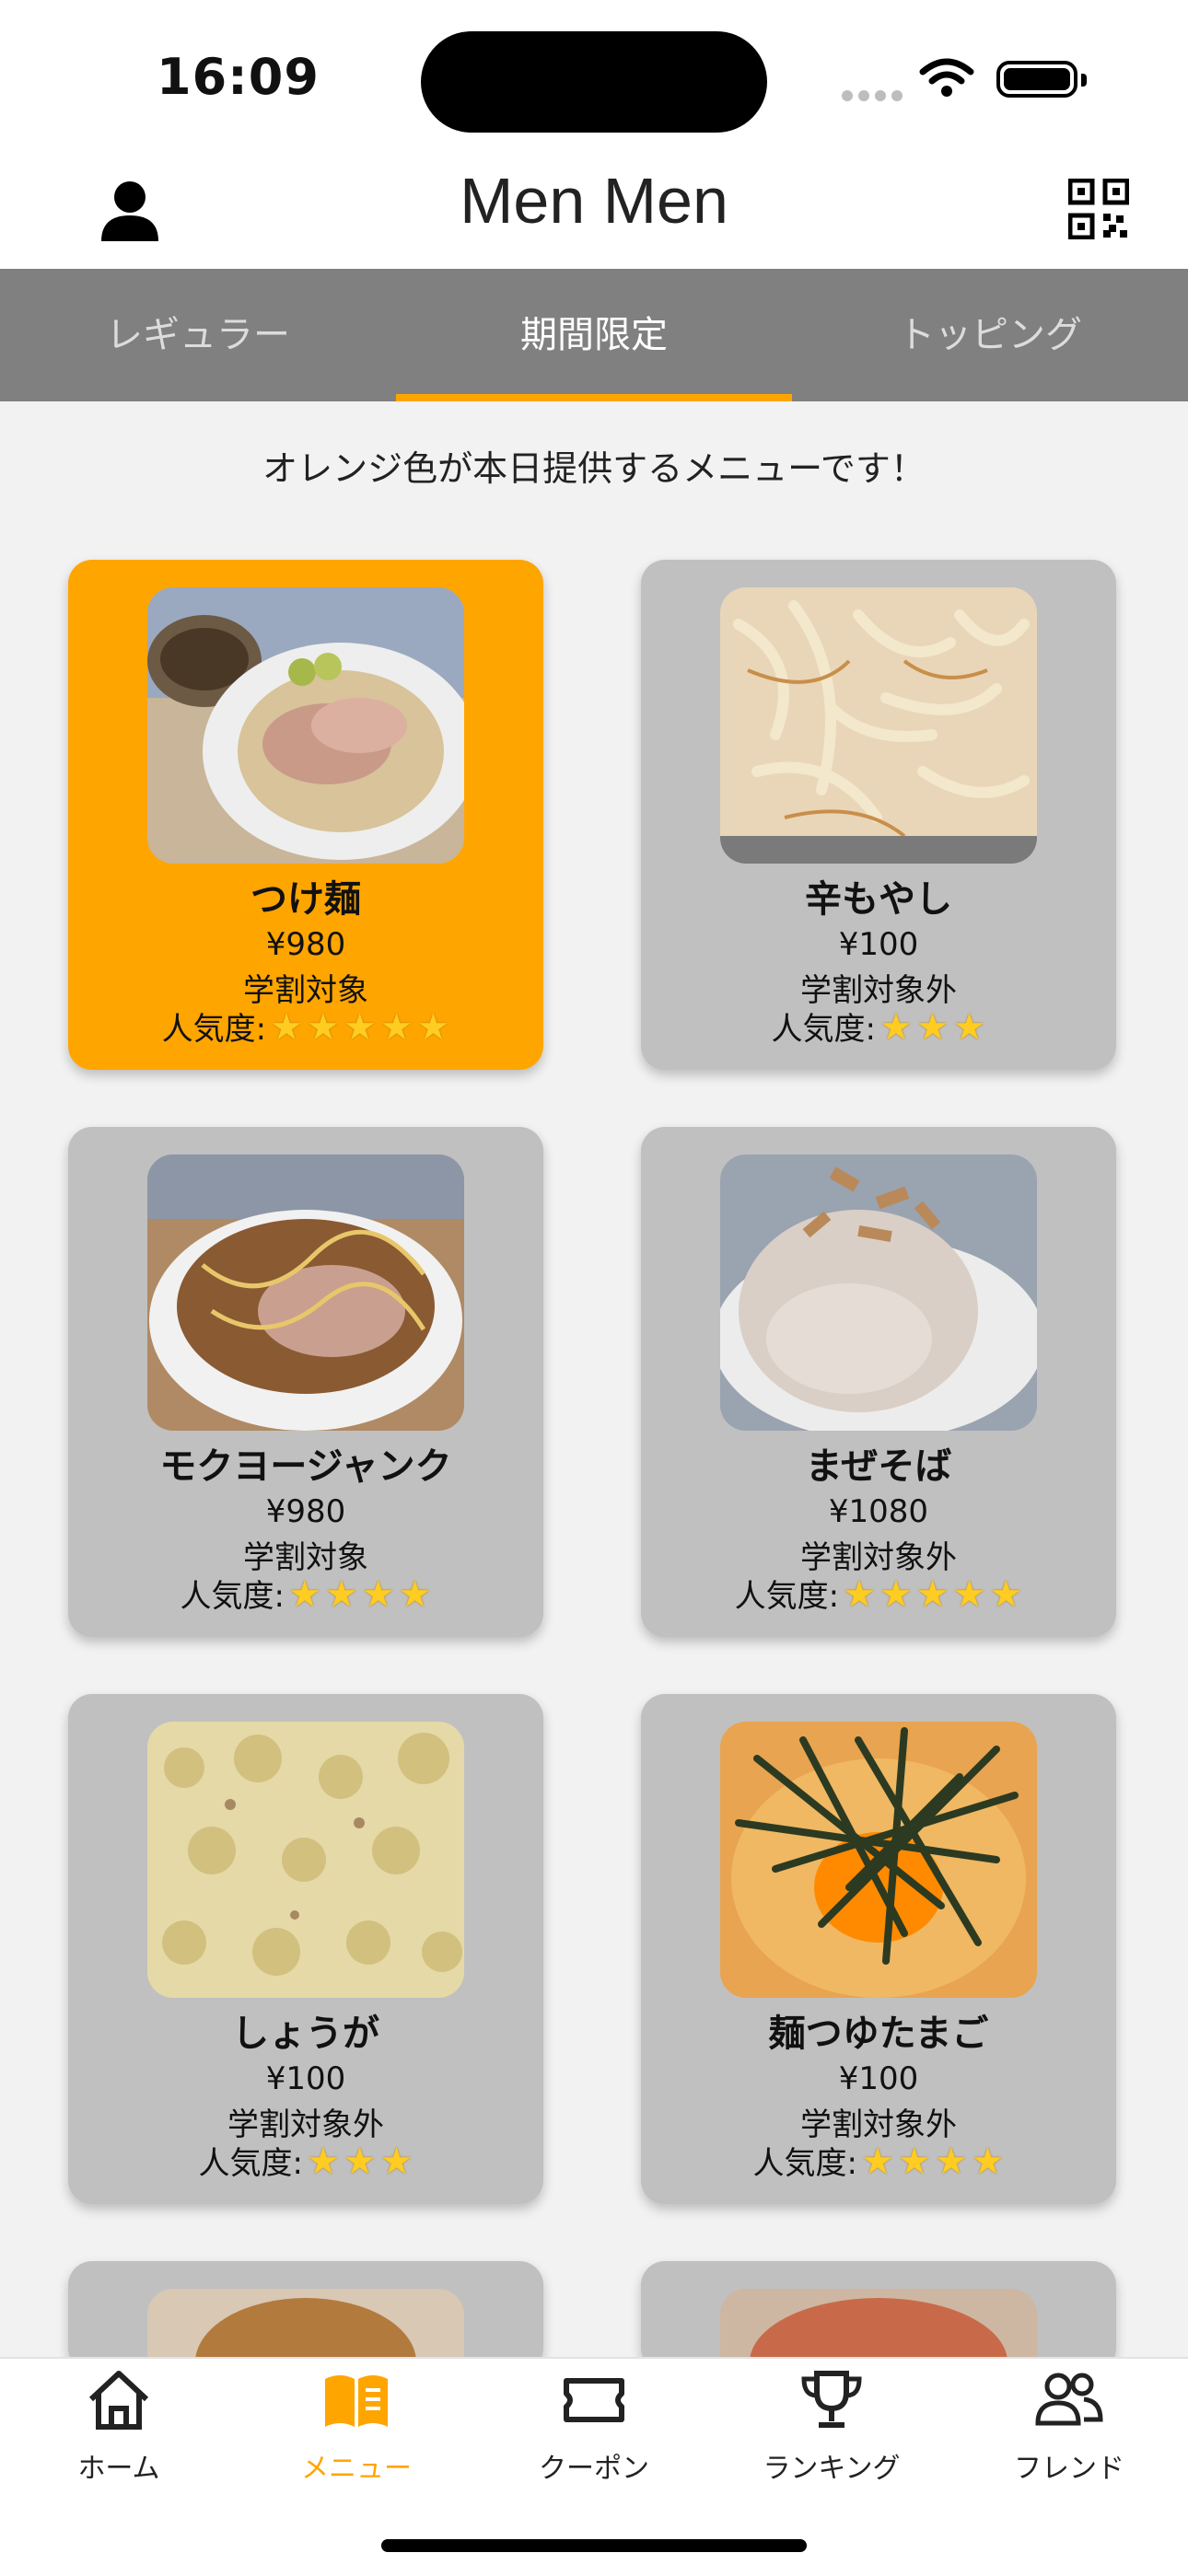  I want to click on home-indicator, so click(594, 2545).